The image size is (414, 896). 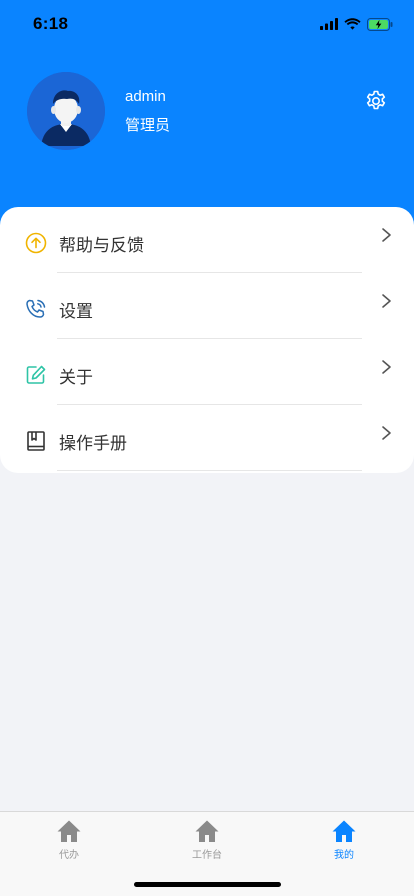 What do you see at coordinates (36, 243) in the screenshot?
I see `arrow-up-circle-icon` at bounding box center [36, 243].